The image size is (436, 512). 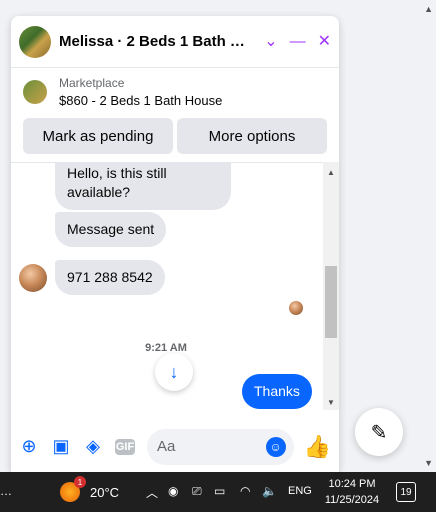 I want to click on scroll-to-bottom-button: ↓, so click(x=174, y=372).